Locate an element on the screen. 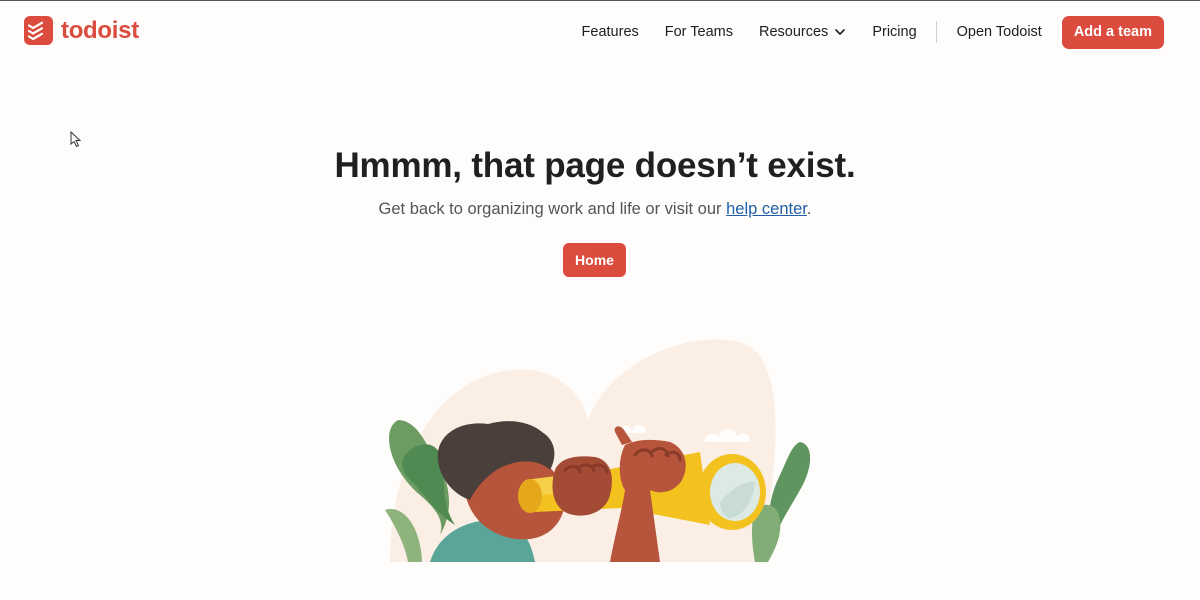 The height and width of the screenshot is (600, 1200). nav-features-label: Features is located at coordinates (610, 32).